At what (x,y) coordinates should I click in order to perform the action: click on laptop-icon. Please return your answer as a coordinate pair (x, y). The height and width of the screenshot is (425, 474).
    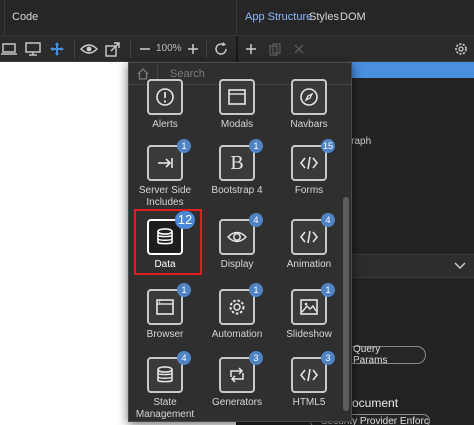
    Looking at the image, I should click on (9, 49).